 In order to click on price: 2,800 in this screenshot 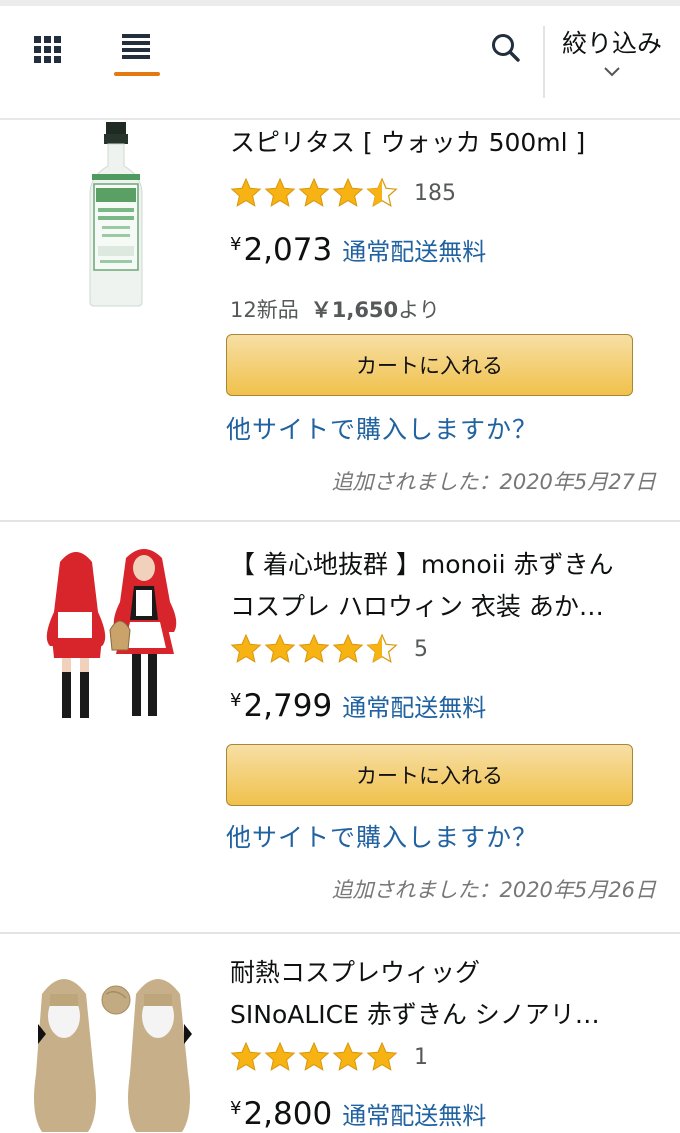, I will do `click(288, 1114)`.